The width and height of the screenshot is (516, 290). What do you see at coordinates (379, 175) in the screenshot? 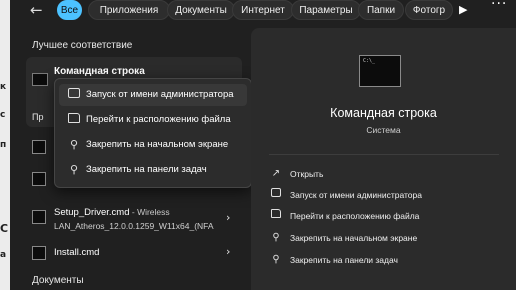
I see `action-open: ↗ Открыть` at bounding box center [379, 175].